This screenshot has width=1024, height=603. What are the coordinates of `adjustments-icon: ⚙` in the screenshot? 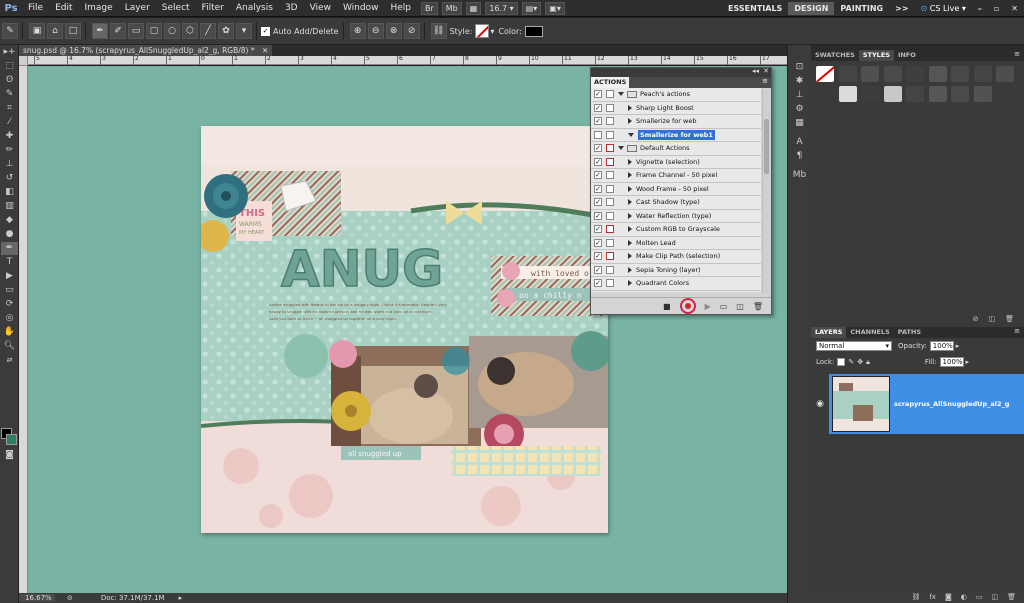 It's located at (799, 109).